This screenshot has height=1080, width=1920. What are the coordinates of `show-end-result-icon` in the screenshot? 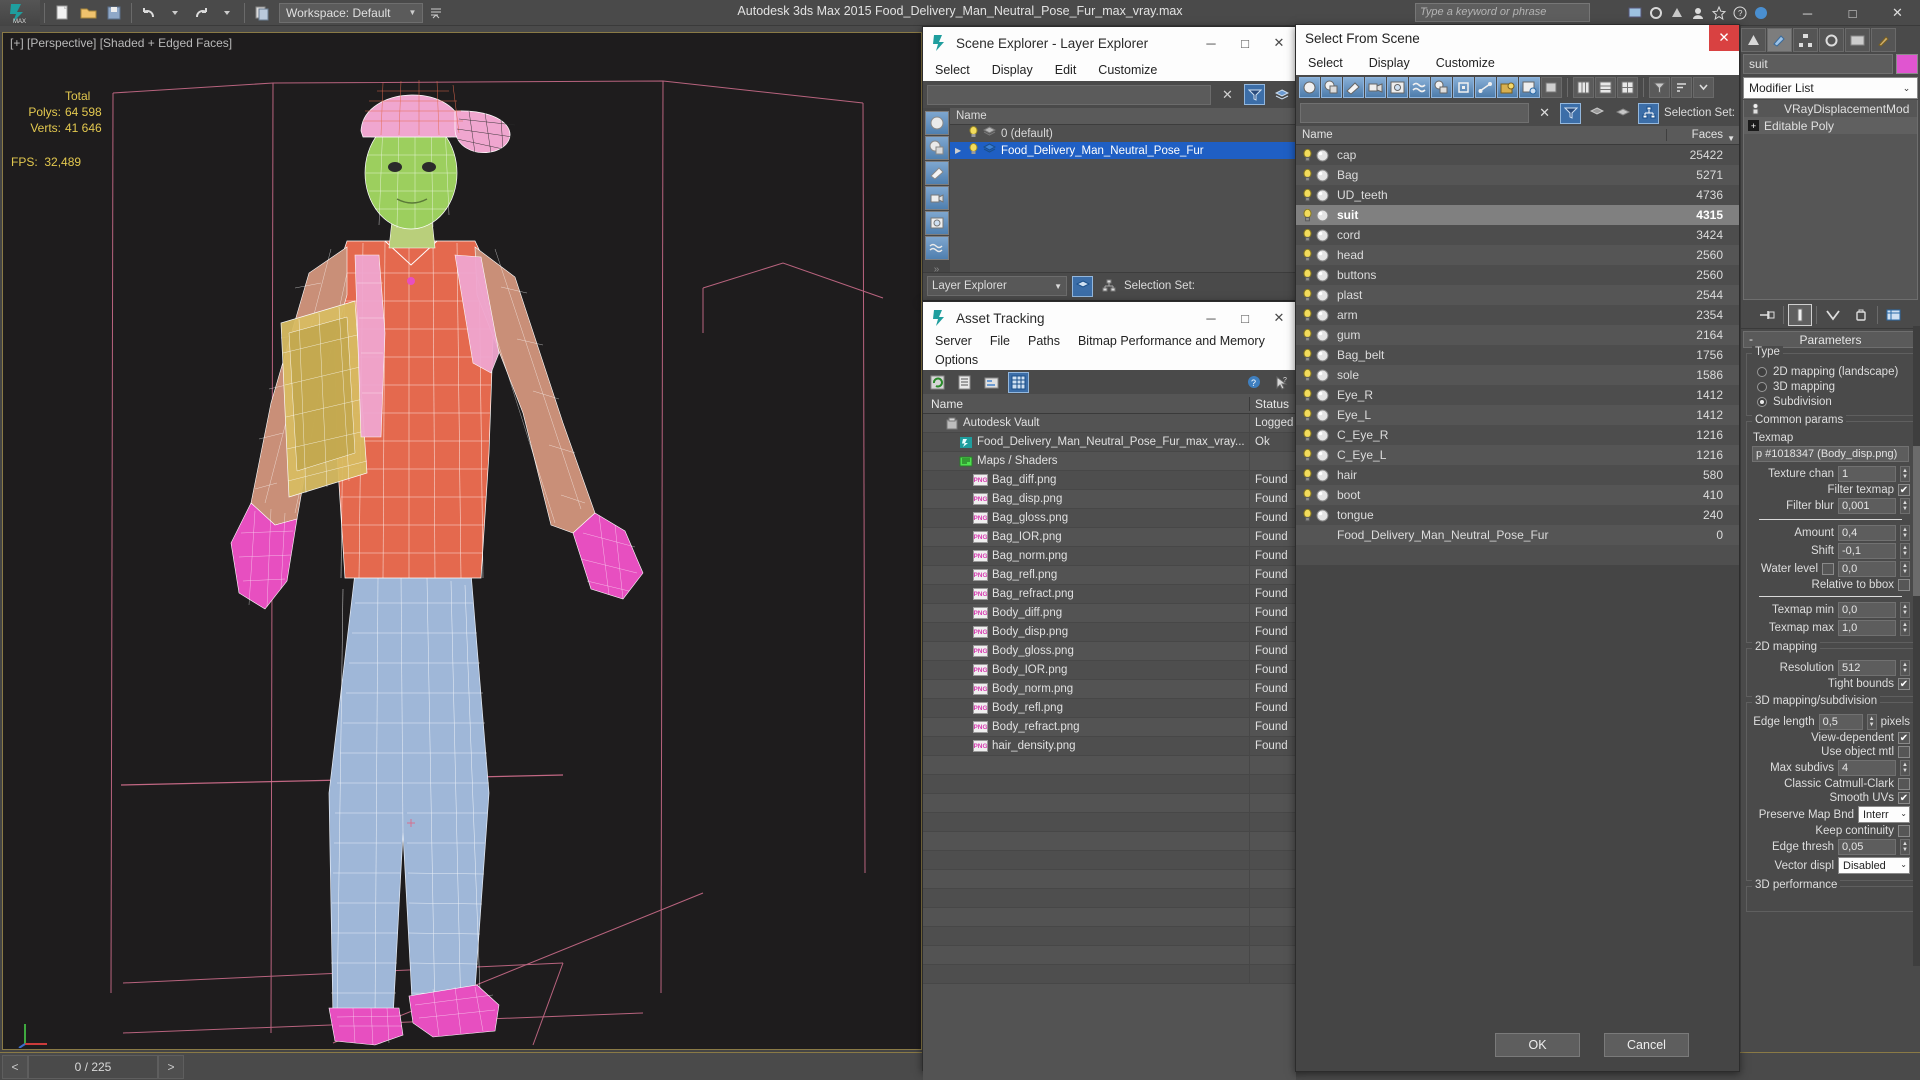 It's located at (1800, 314).